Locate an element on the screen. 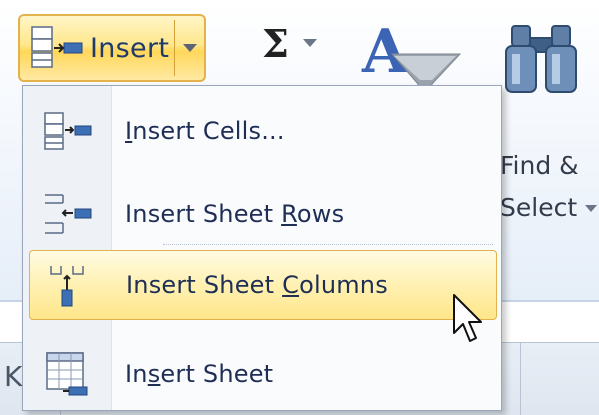 The height and width of the screenshot is (415, 599). sort-filter-icon: A is located at coordinates (407, 54).